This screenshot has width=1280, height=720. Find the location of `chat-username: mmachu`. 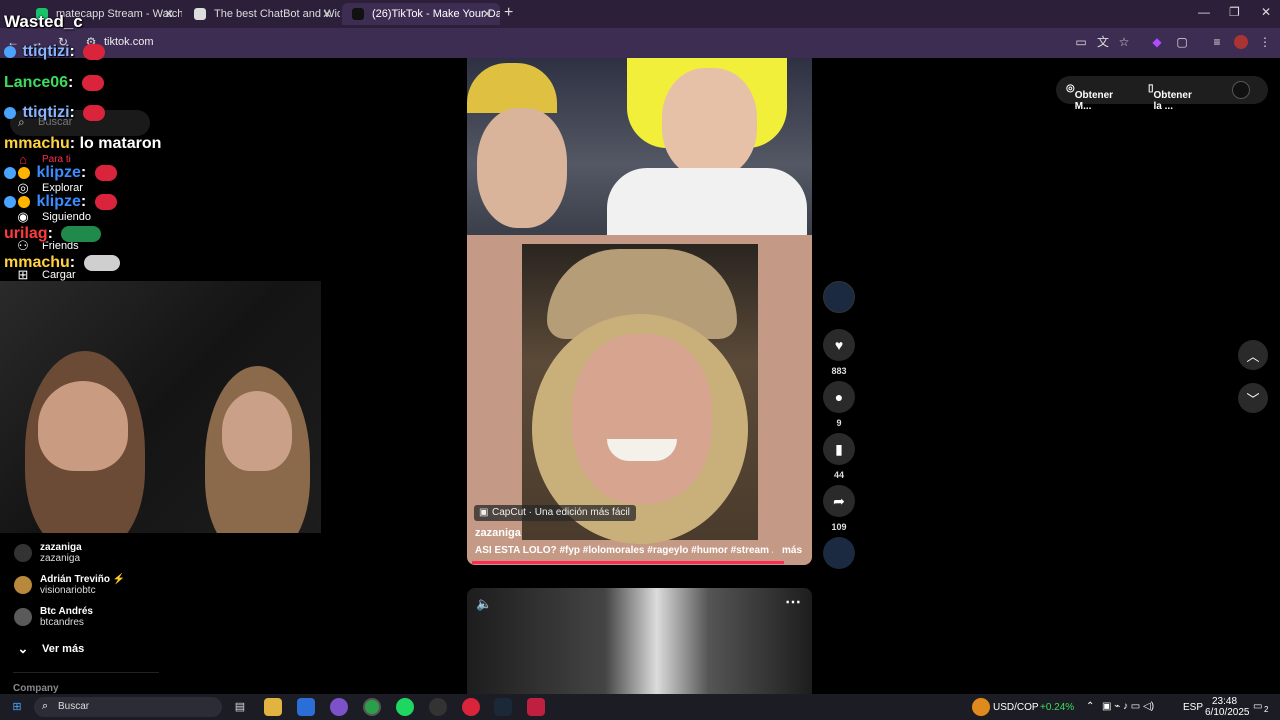

chat-username: mmachu is located at coordinates (37, 262).